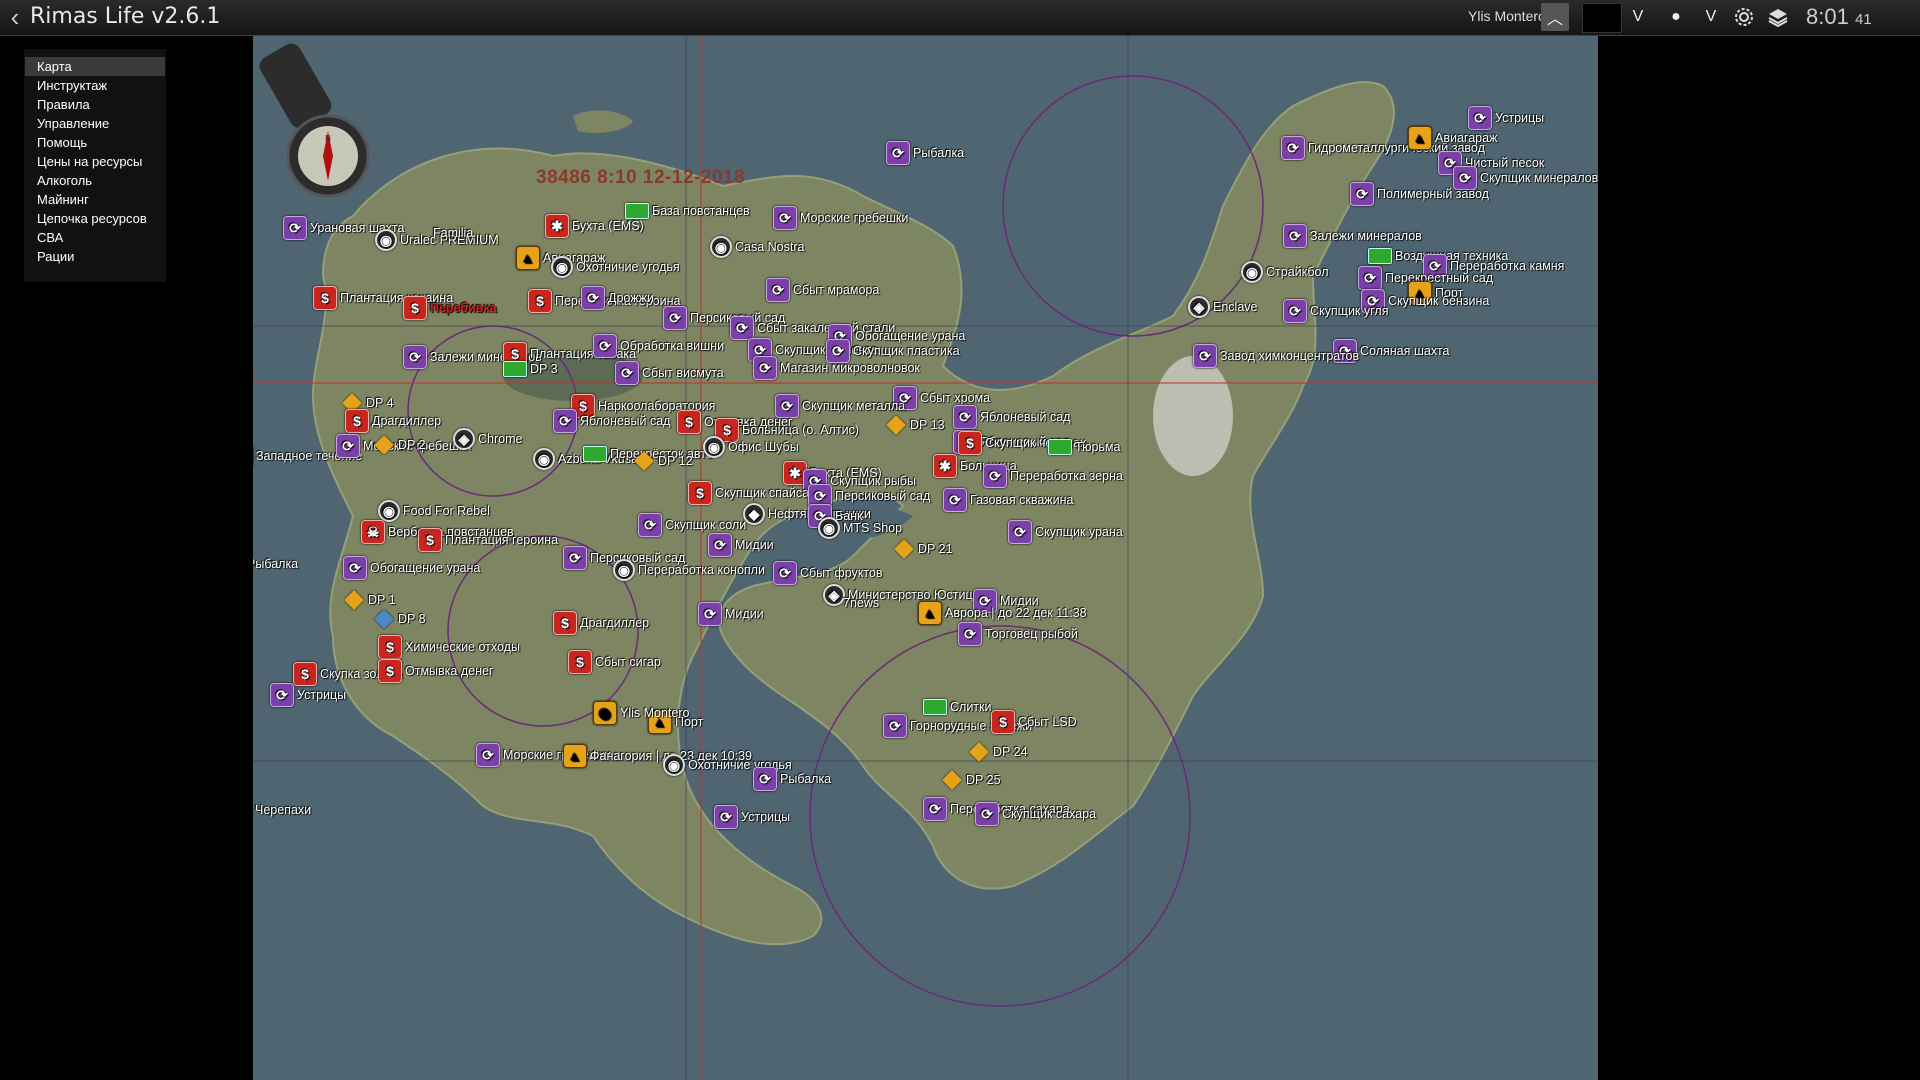 The width and height of the screenshot is (1920, 1080). Describe the element at coordinates (369, 600) in the screenshot. I see `map-marker: DP 1` at that location.